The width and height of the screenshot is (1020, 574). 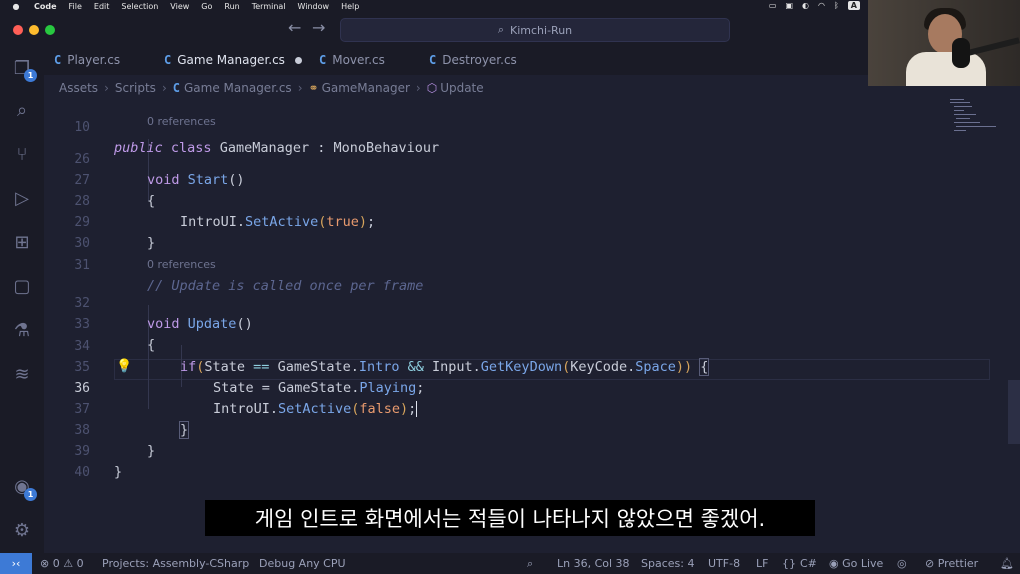 What do you see at coordinates (62, 563) in the screenshot?
I see `problems-indicator: ⊗ 0 ⚠ 0` at bounding box center [62, 563].